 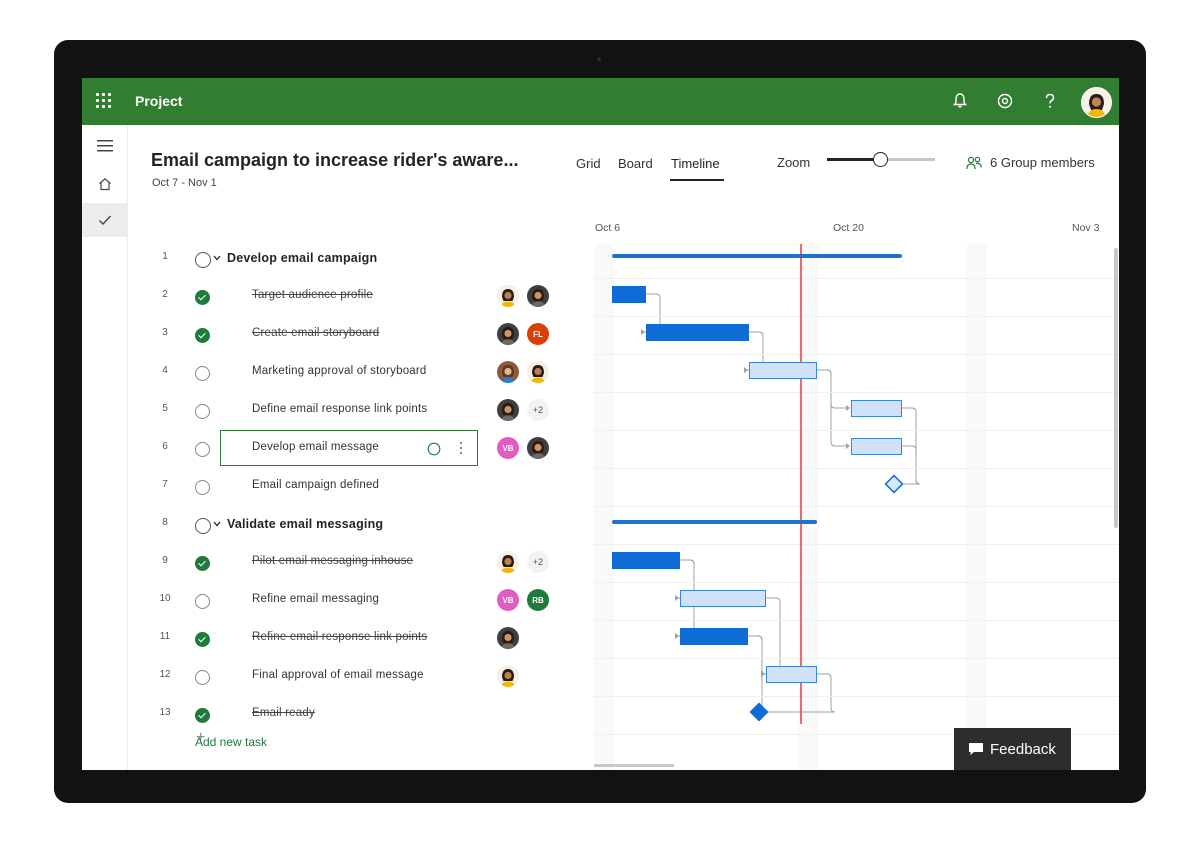 What do you see at coordinates (1050, 101) in the screenshot?
I see `help-icon` at bounding box center [1050, 101].